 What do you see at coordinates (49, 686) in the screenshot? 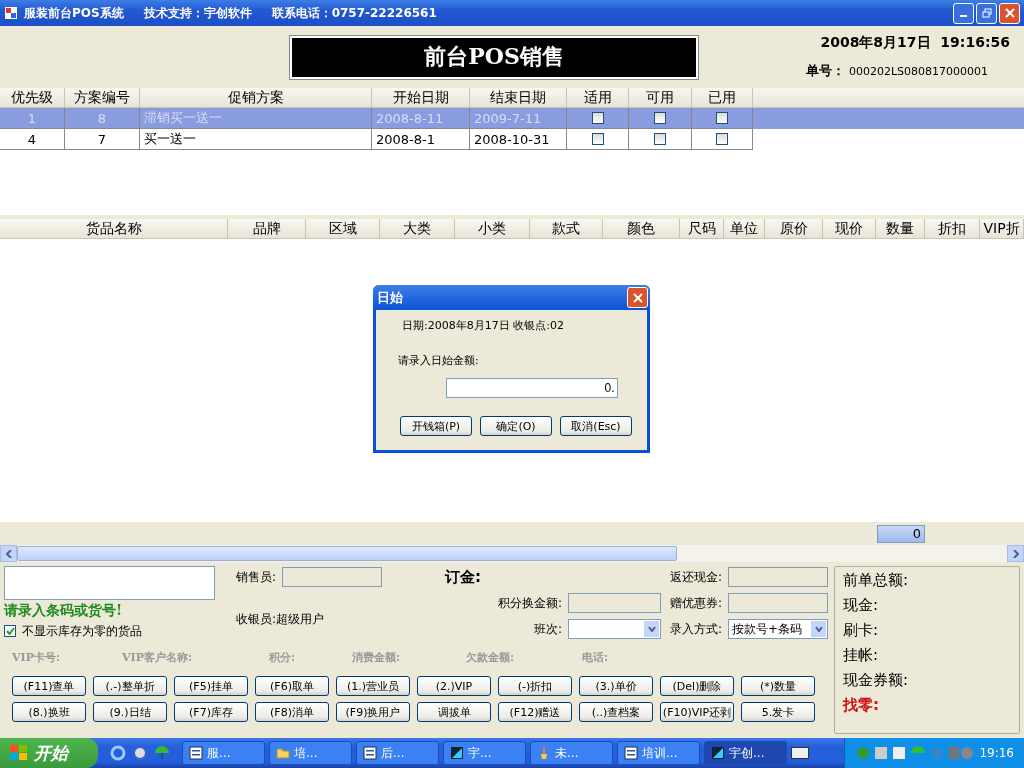
I see `function-button: (F11)查单` at bounding box center [49, 686].